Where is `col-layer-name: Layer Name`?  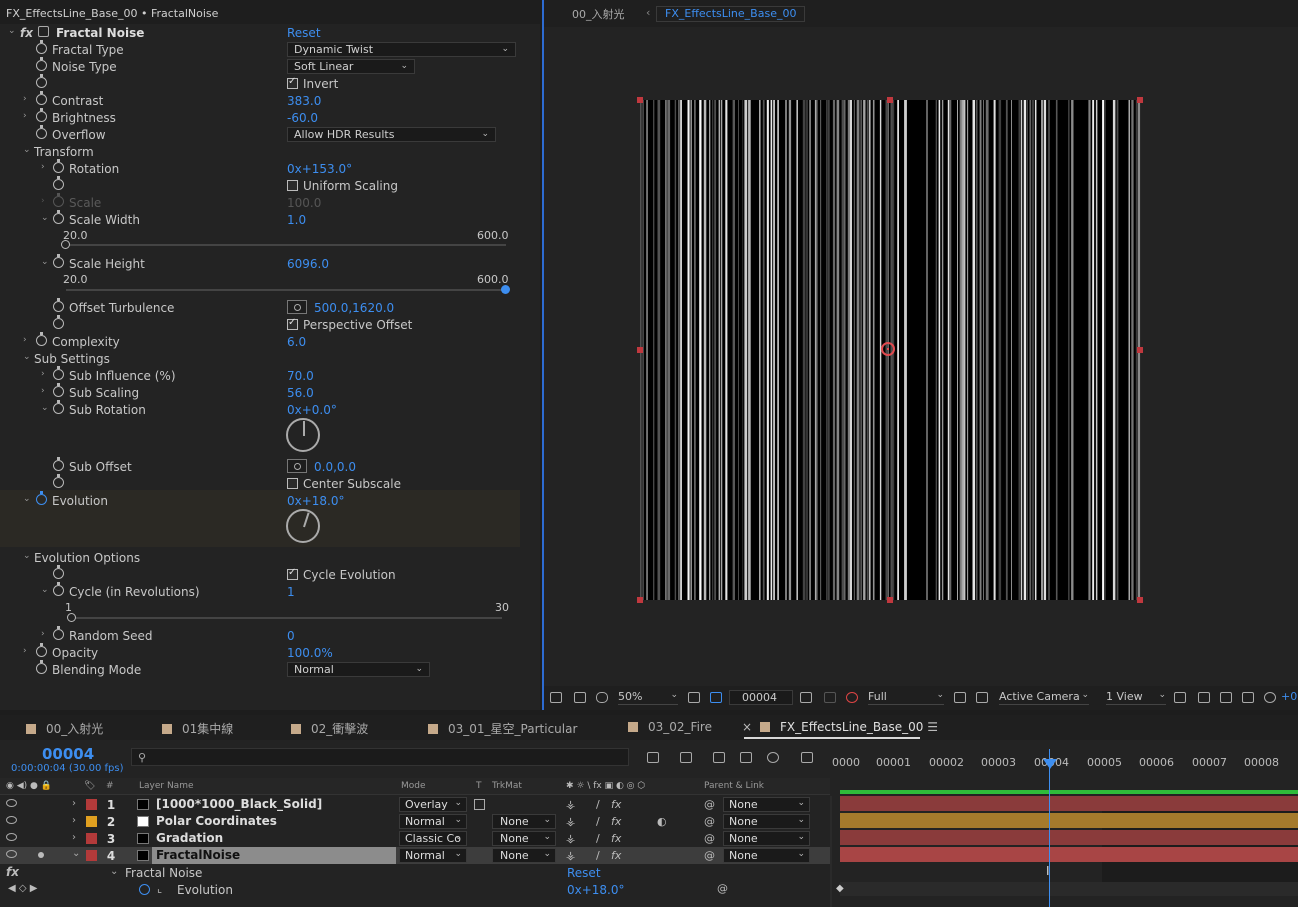
col-layer-name: Layer Name is located at coordinates (166, 786).